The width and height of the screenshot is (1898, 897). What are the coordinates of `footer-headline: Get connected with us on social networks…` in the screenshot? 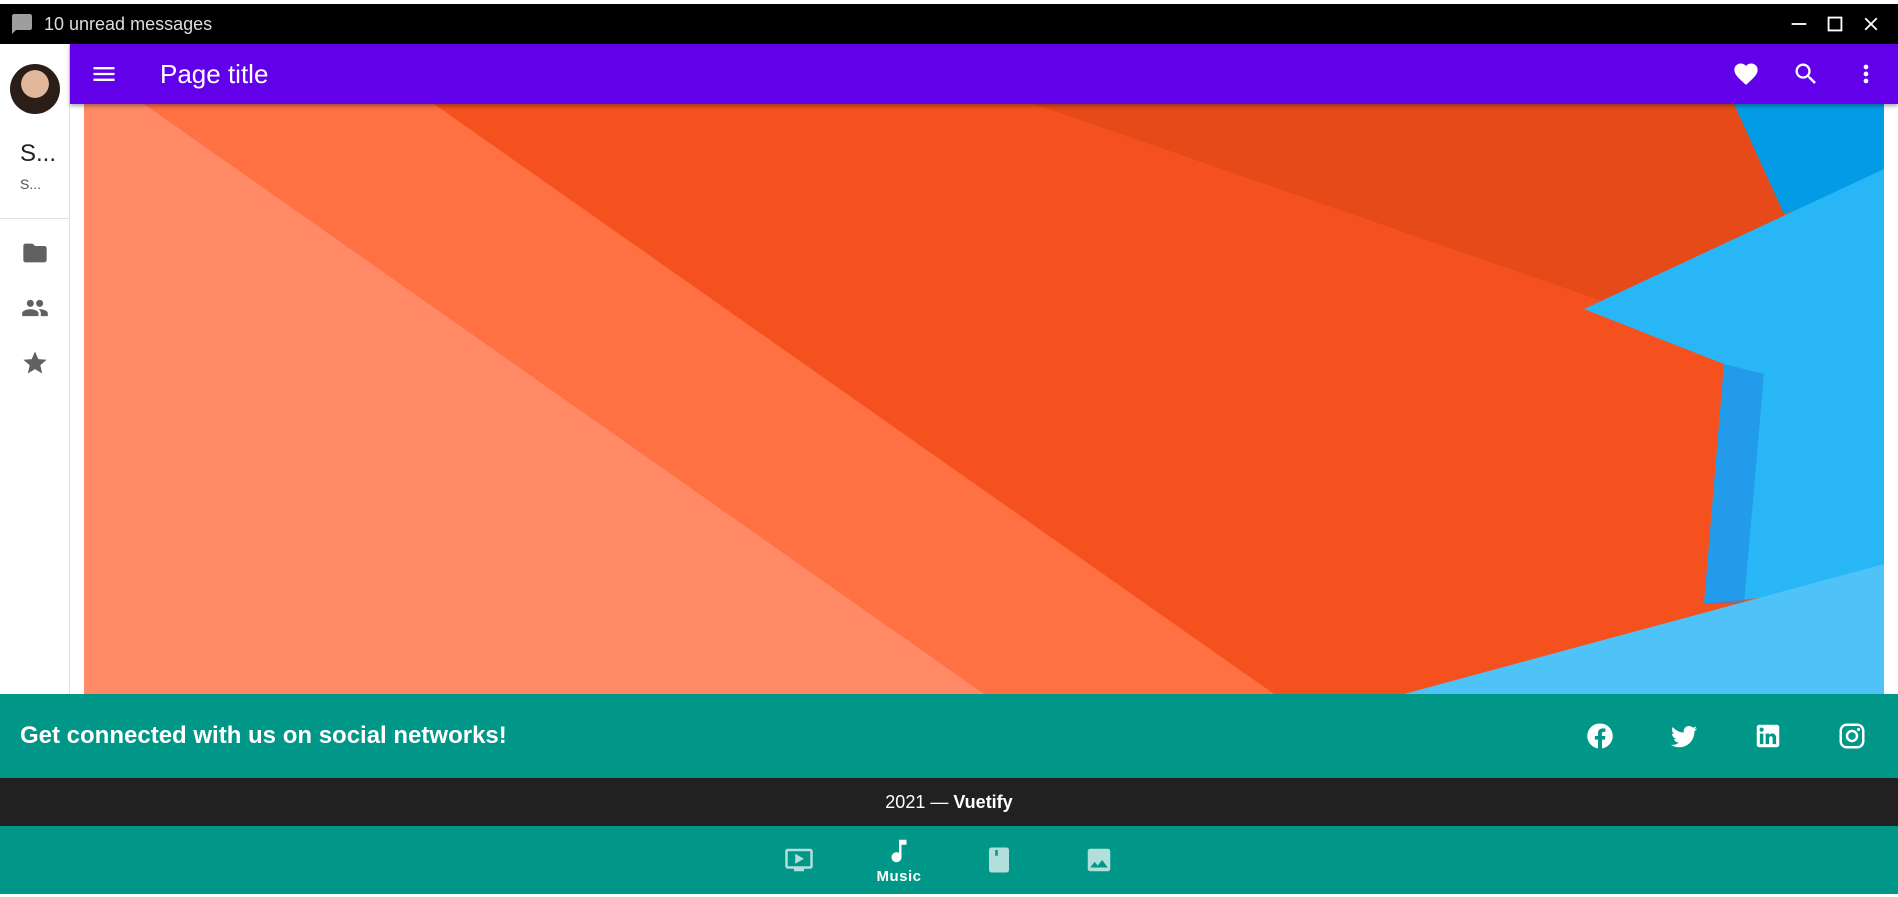 It's located at (263, 735).